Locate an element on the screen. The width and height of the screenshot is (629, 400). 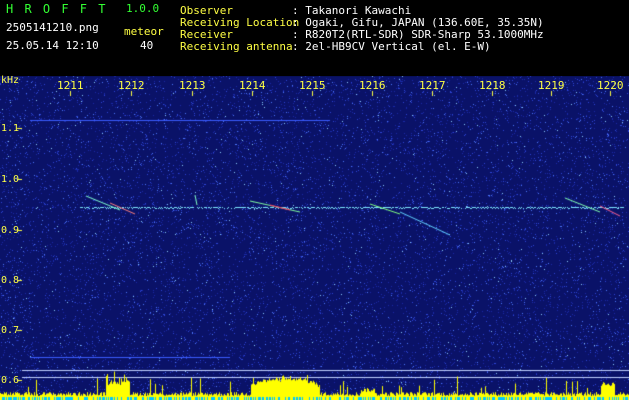
info-value-antenna: : 2el-HB9CV Vertical (el. E-W) is located at coordinates (391, 46).